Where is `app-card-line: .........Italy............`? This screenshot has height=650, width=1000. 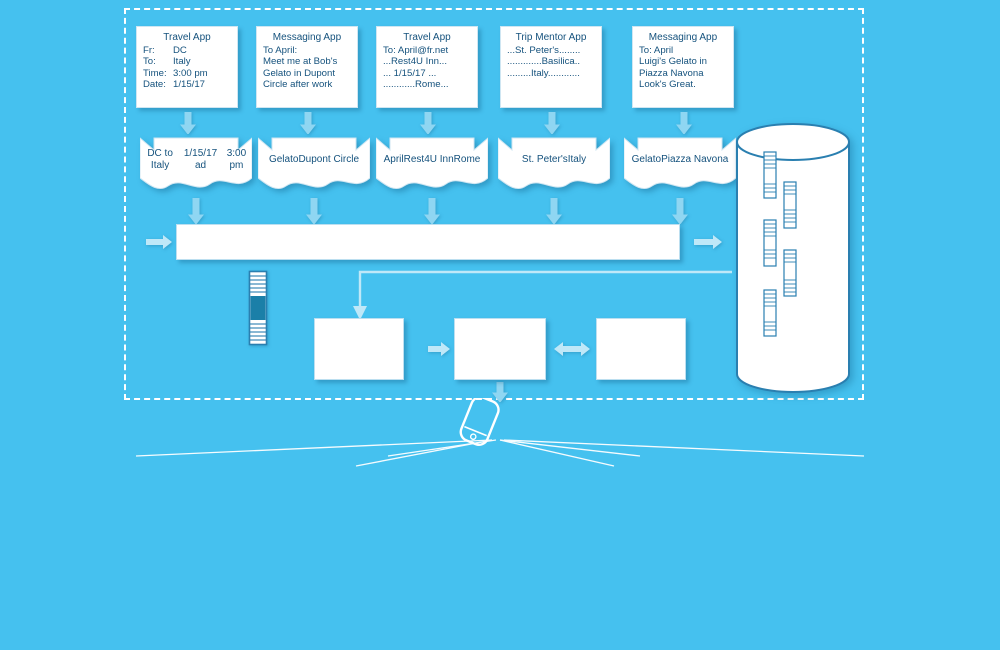 app-card-line: .........Italy............ is located at coordinates (543, 73).